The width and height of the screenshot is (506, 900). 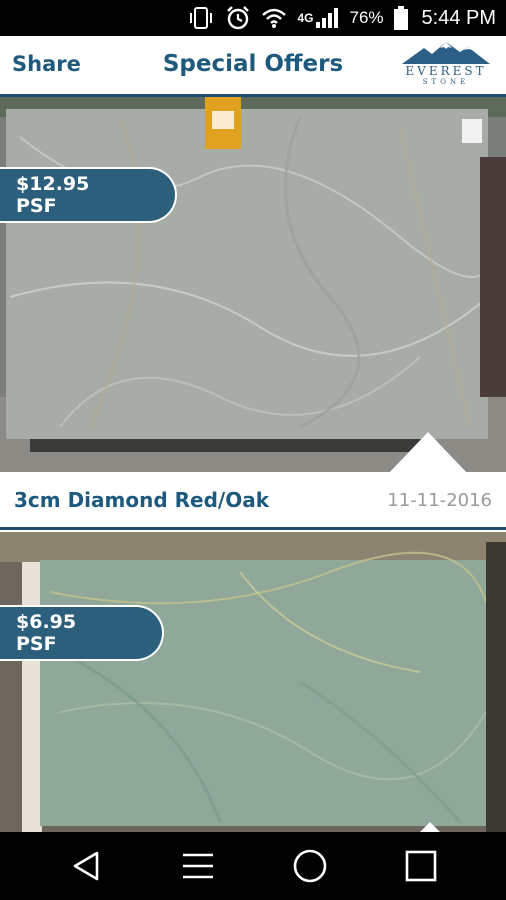 I want to click on logo-text: EVEREST, so click(x=446, y=71).